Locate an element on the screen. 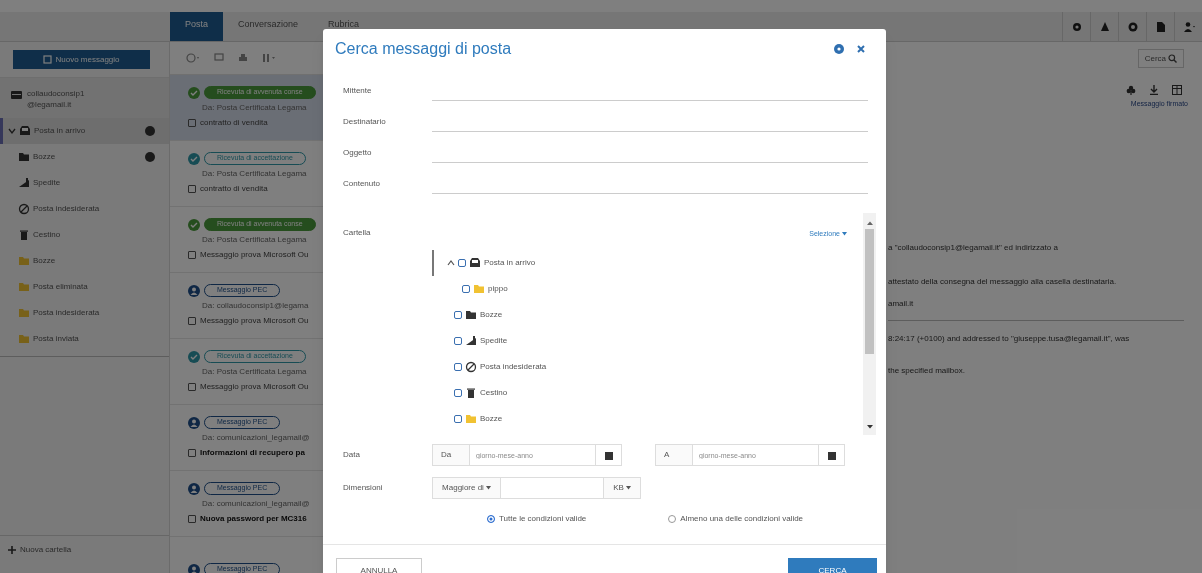 The width and height of the screenshot is (1202, 573). tree-item: Spedite is located at coordinates (647, 340).